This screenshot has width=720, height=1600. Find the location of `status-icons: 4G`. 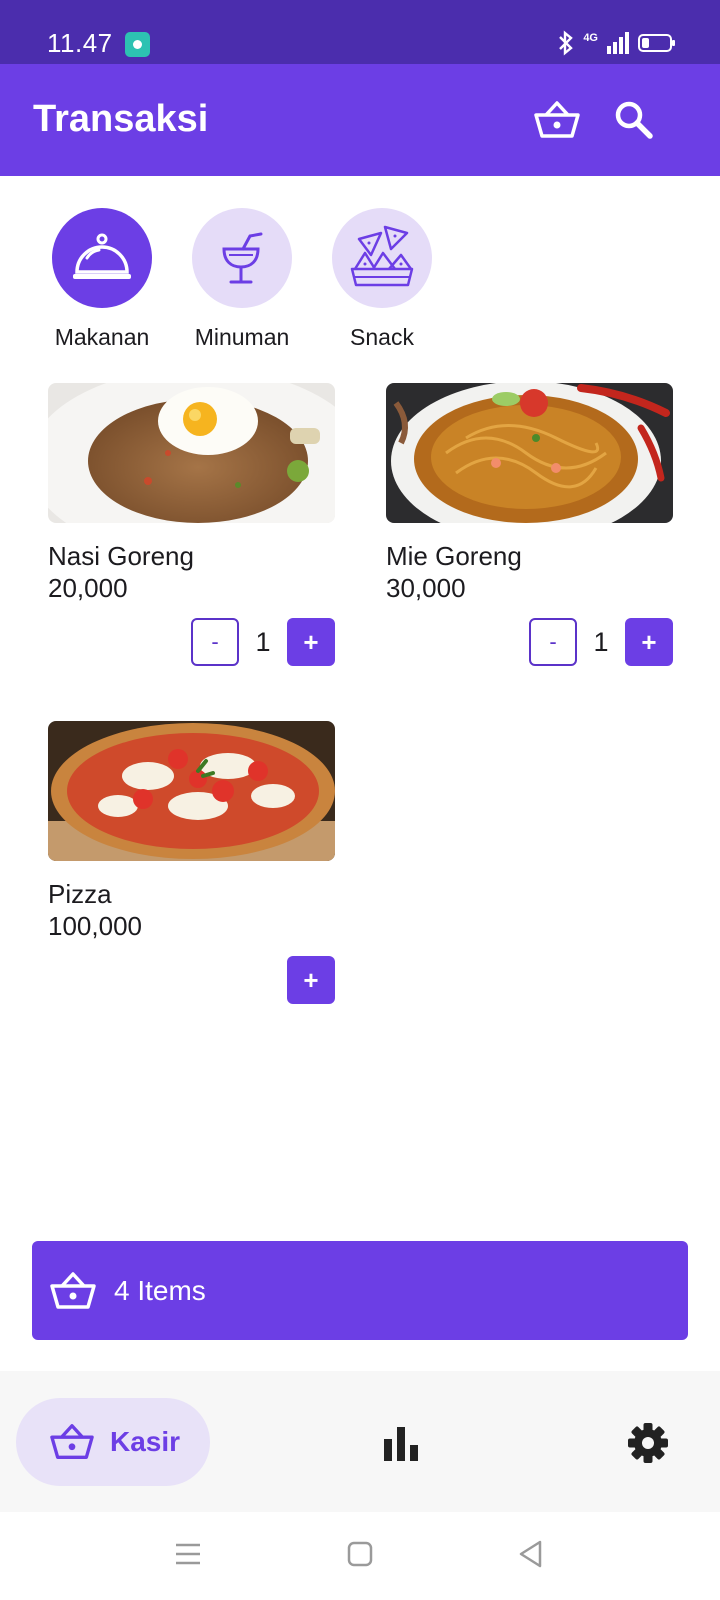

status-icons: 4G is located at coordinates (616, 43).